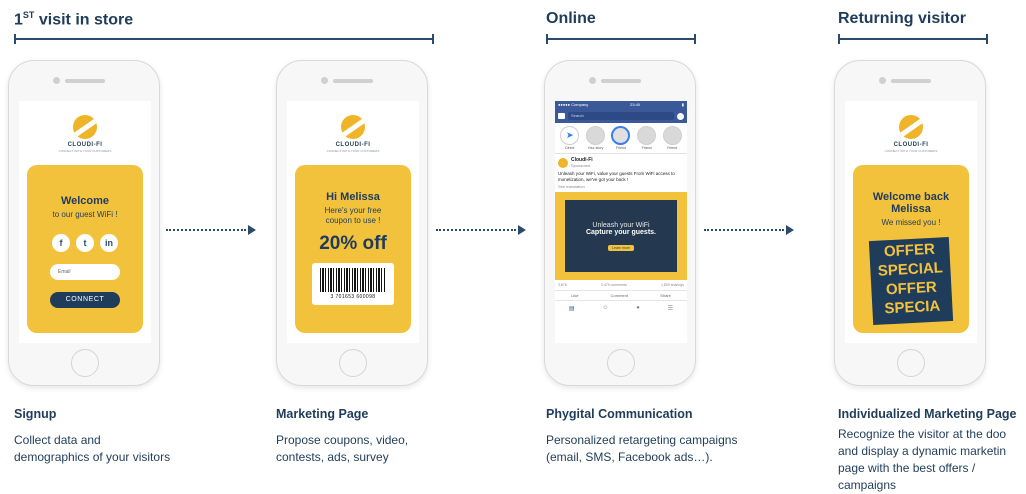 The width and height of the screenshot is (1026, 494). Describe the element at coordinates (84, 20) in the screenshot. I see `section-title-text: visit in store` at that location.